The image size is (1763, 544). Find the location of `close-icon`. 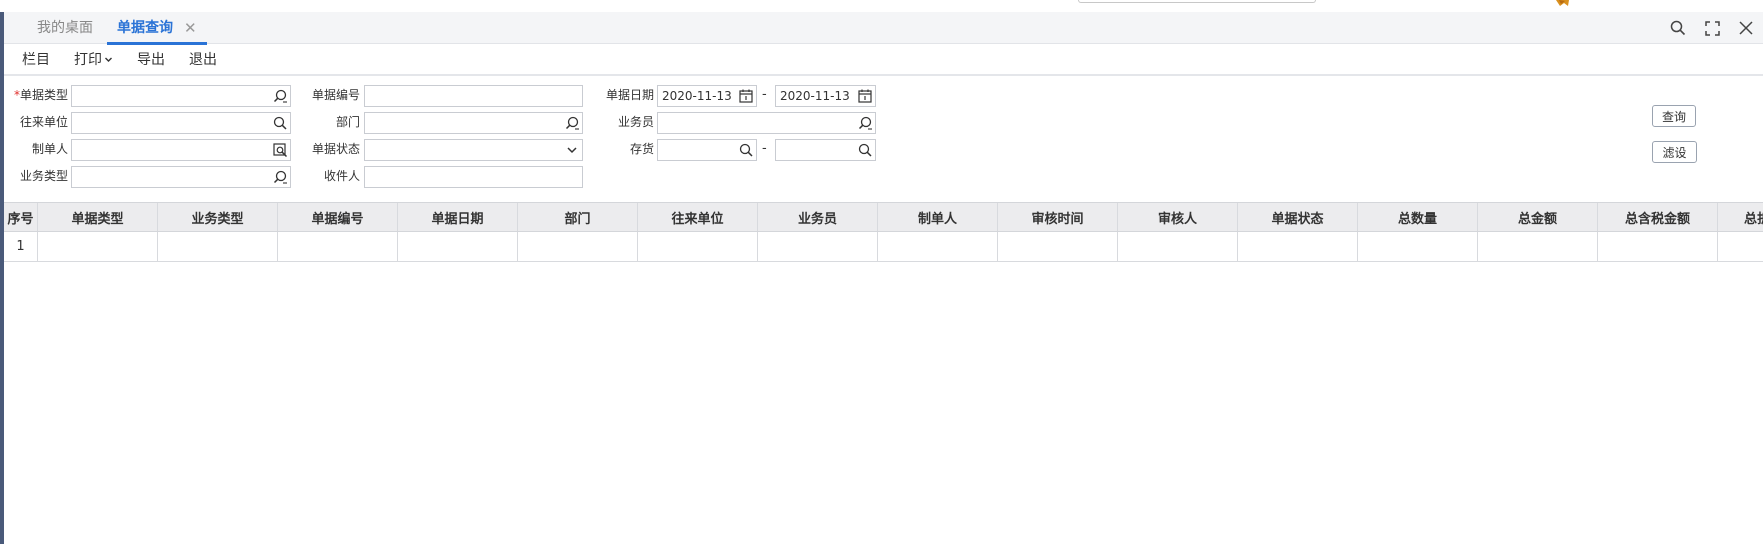

close-icon is located at coordinates (1746, 28).